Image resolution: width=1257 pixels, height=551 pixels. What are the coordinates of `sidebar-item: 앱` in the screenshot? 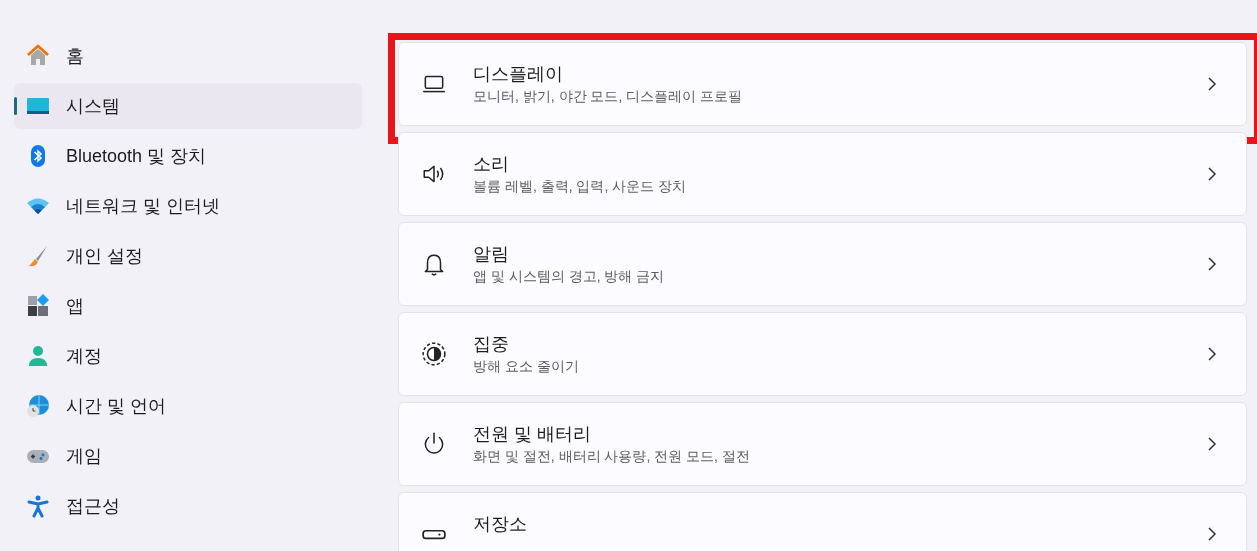 It's located at (188, 306).